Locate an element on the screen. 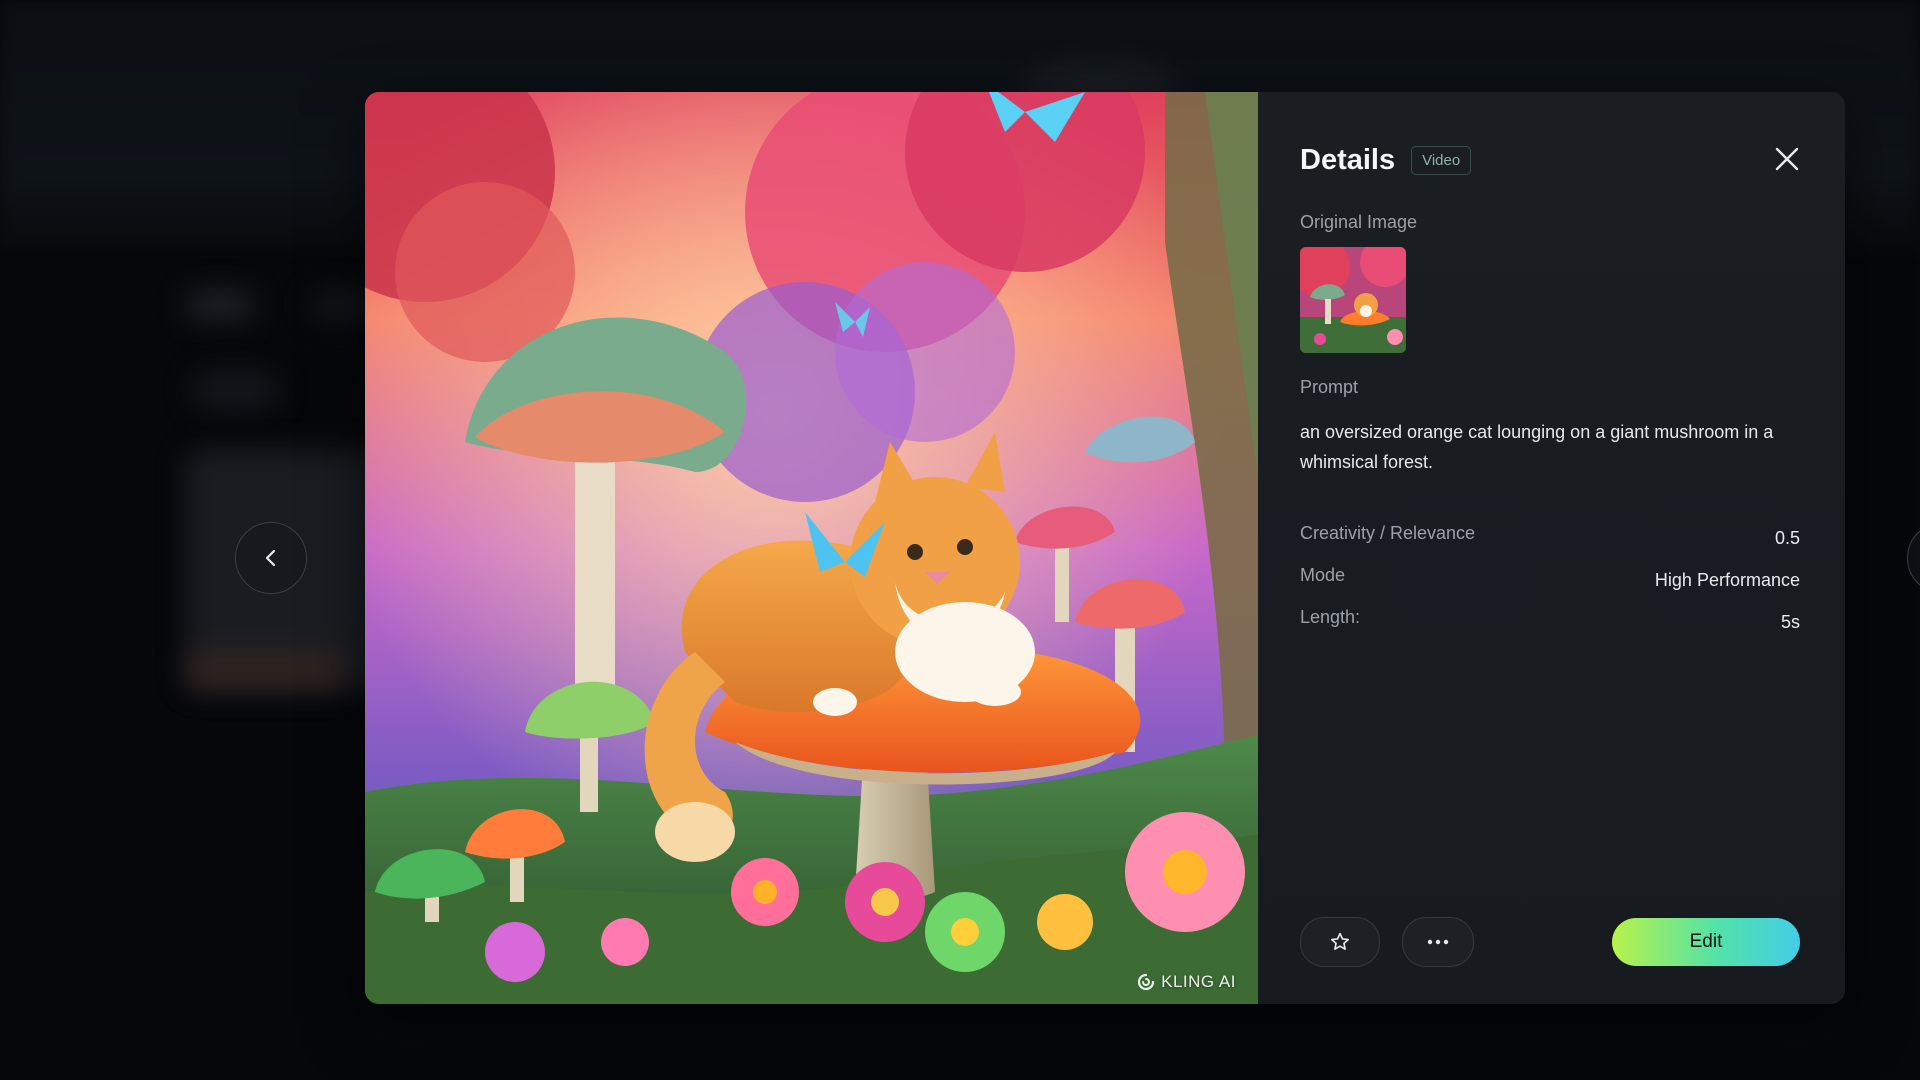 The image size is (1920, 1080). kling-ai-watermark: KLING AI is located at coordinates (1186, 982).